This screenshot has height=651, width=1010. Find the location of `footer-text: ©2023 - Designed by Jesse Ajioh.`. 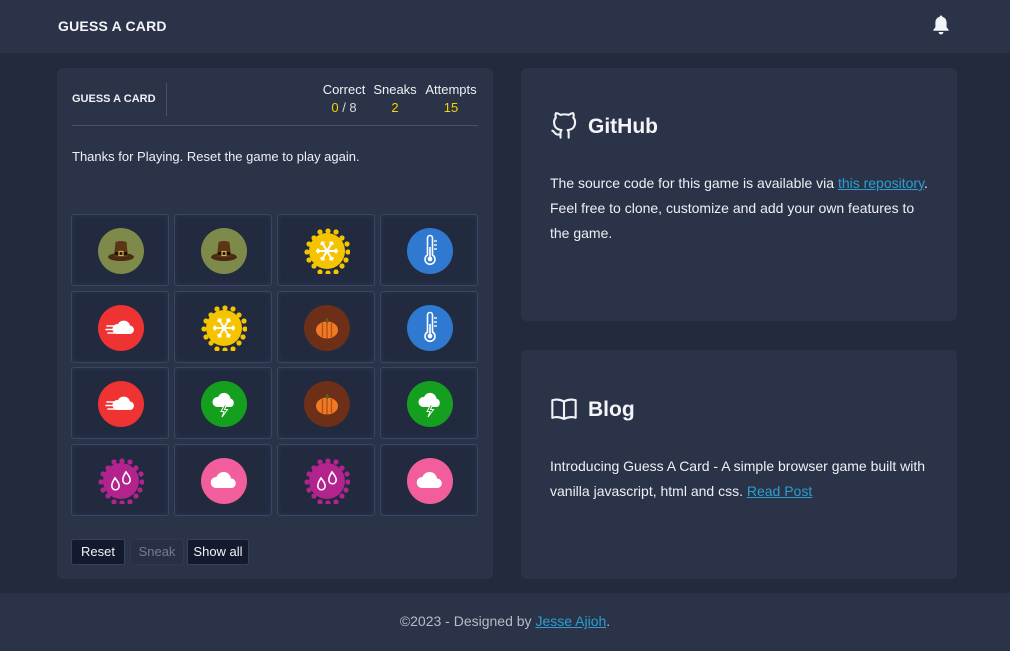

footer-text: ©2023 - Designed by Jesse Ajioh. is located at coordinates (505, 621).